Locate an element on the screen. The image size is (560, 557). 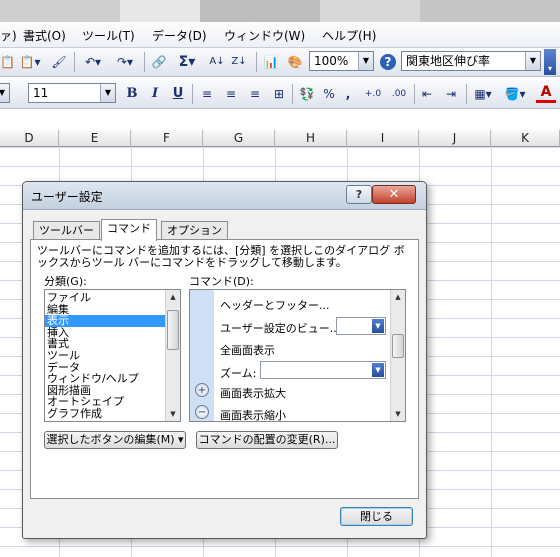
percent-button: % is located at coordinates (329, 94).